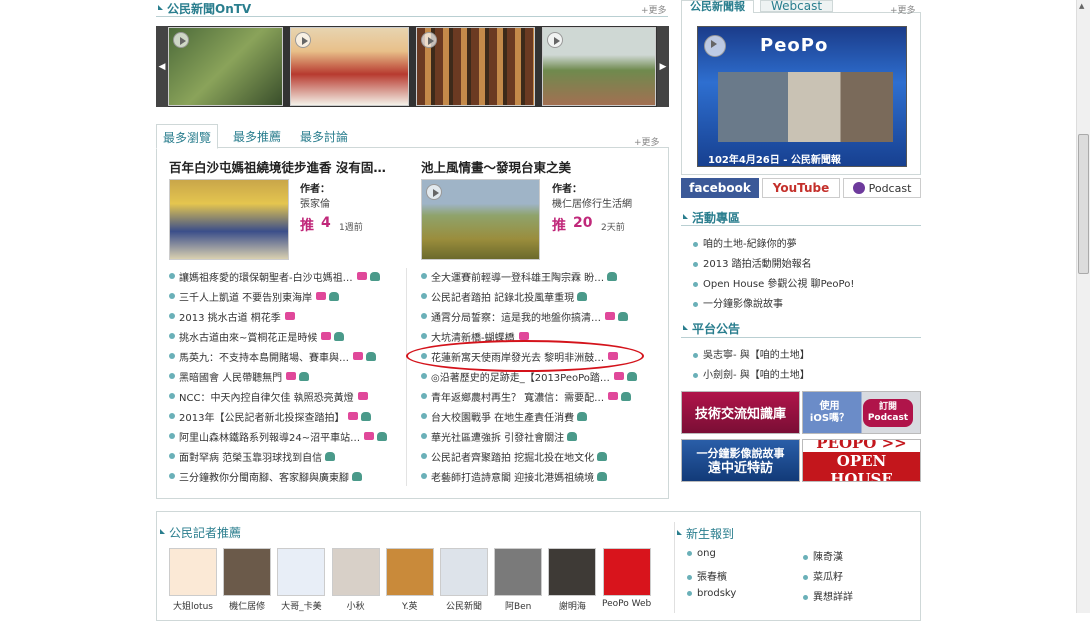 This screenshot has height=621, width=1090. What do you see at coordinates (706, 553) in the screenshot?
I see `link-text: ong` at bounding box center [706, 553].